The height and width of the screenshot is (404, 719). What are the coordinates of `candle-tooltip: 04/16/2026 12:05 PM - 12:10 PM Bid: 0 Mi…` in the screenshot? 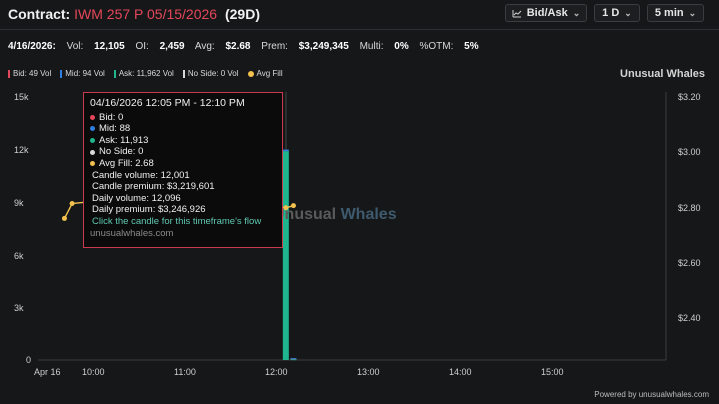 It's located at (183, 170).